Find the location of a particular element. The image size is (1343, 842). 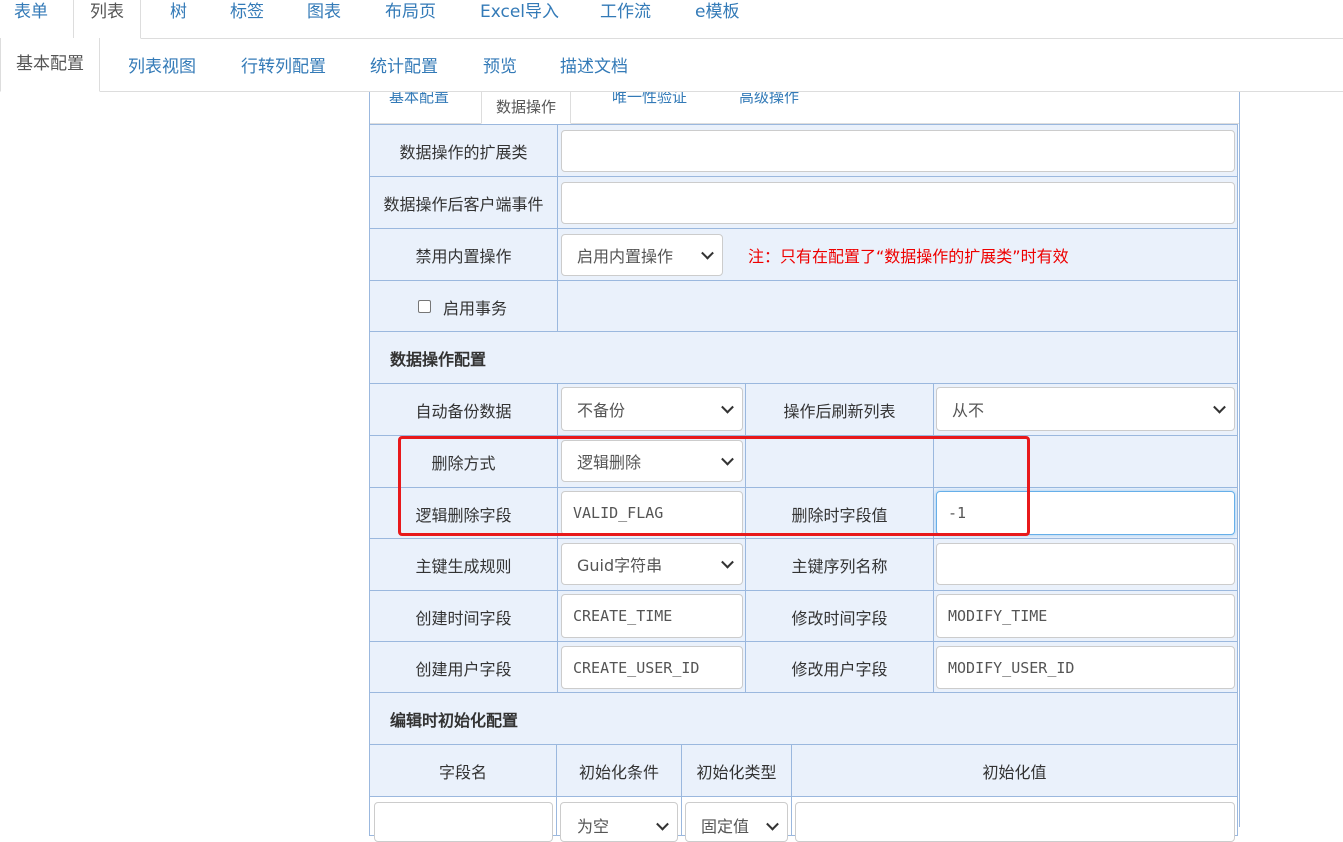

tab-list-view: 列表视图 is located at coordinates (162, 64).